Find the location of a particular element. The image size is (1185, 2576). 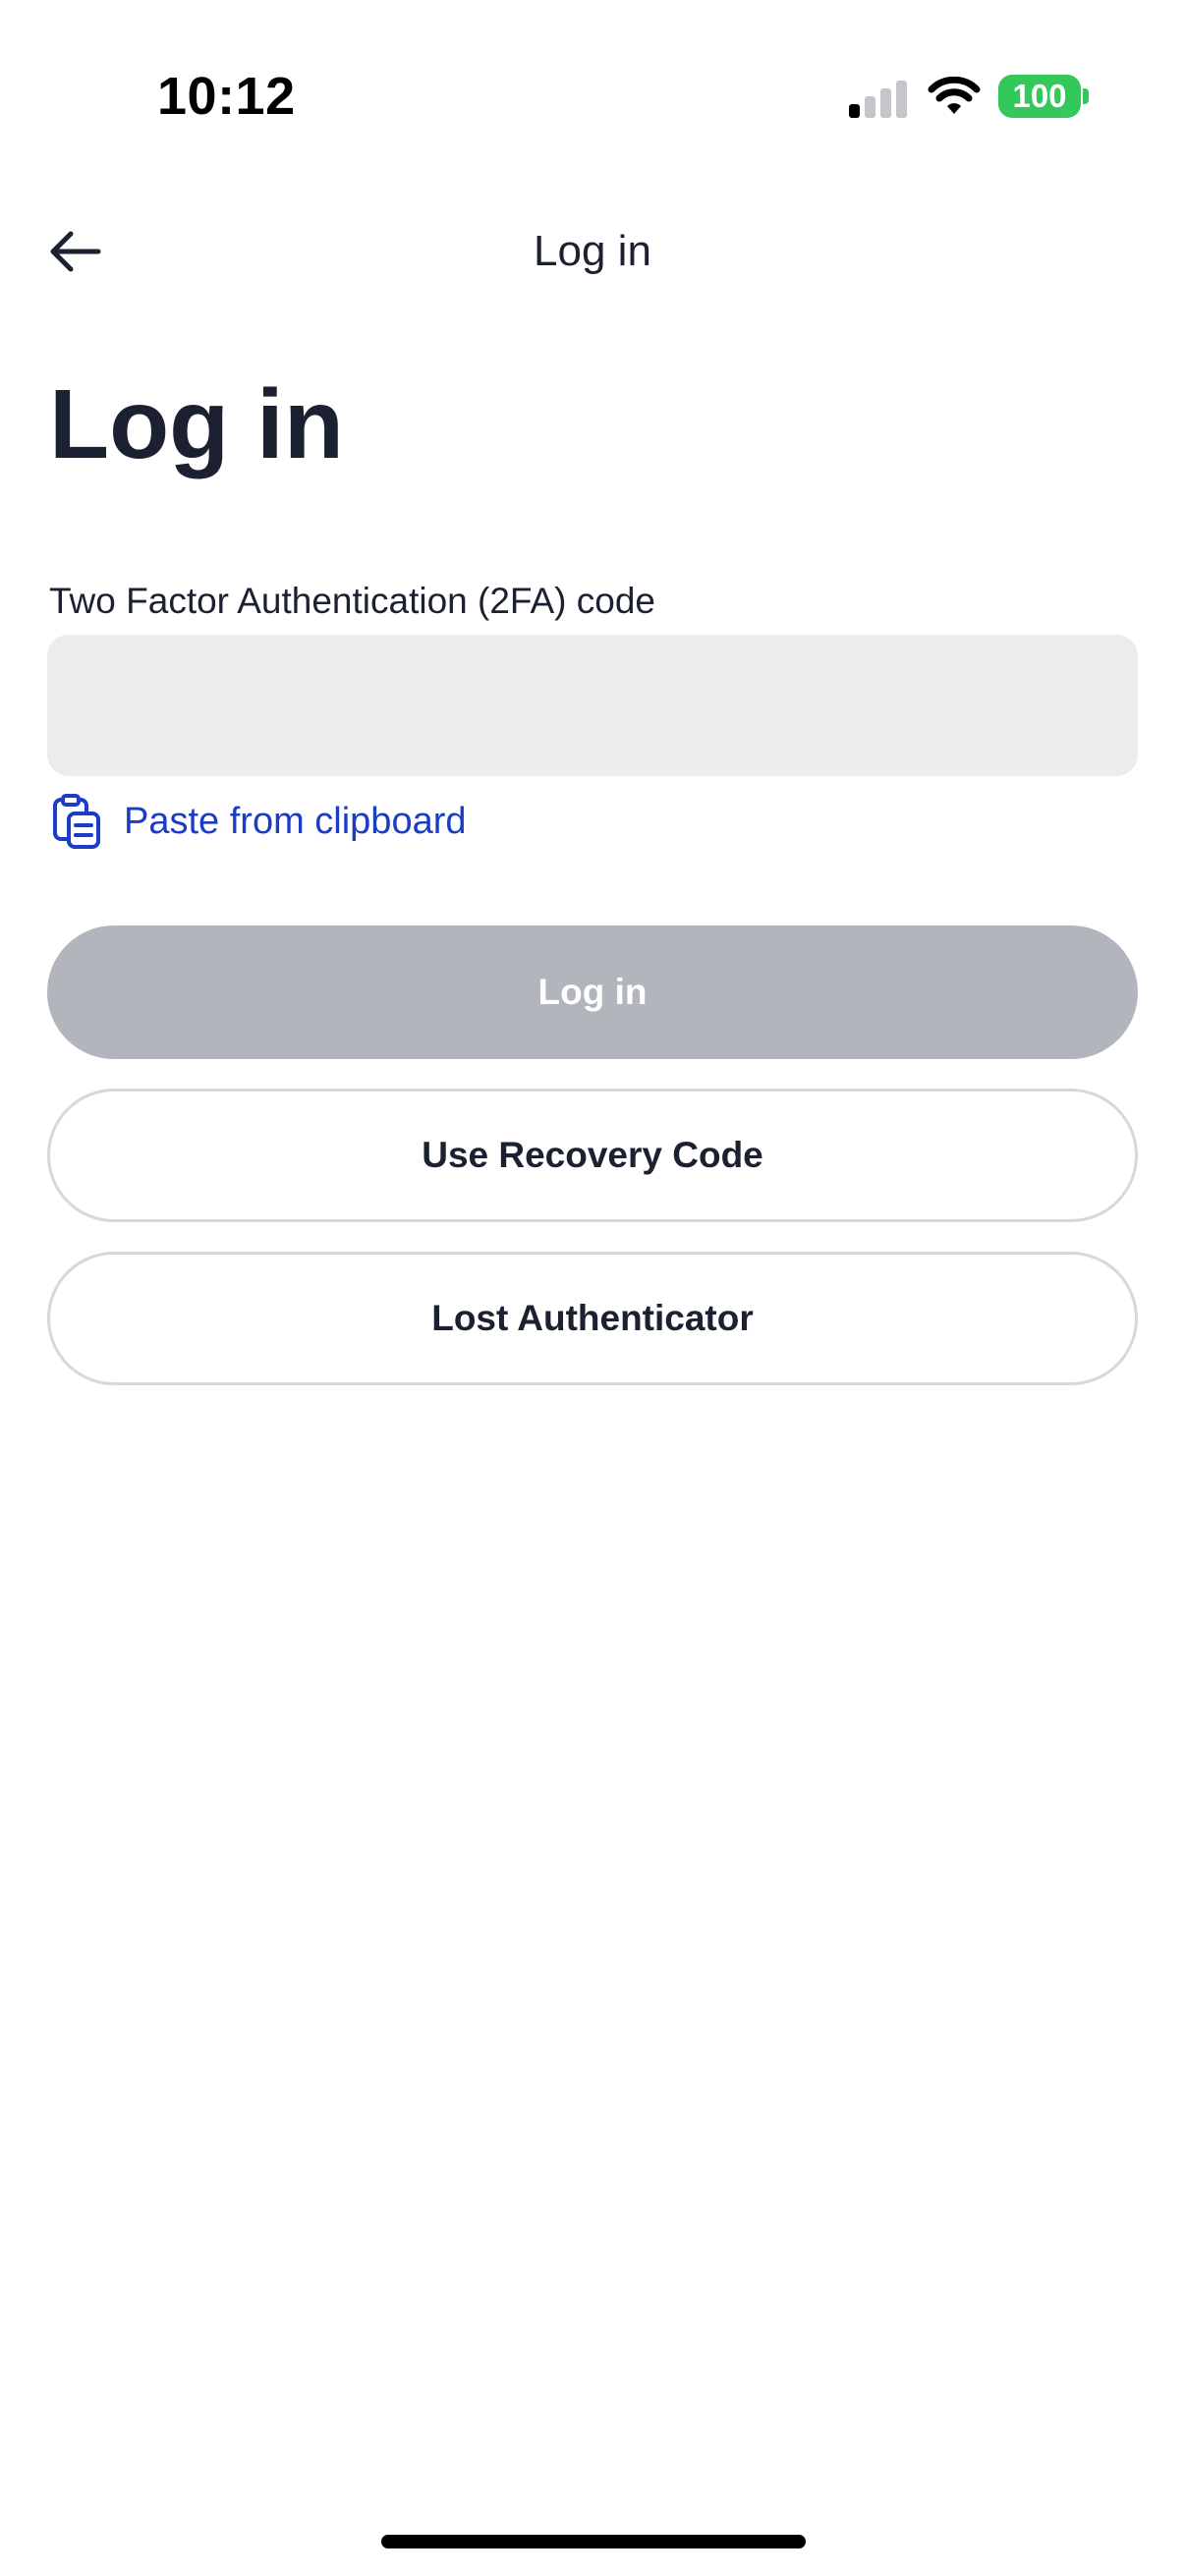

battery-icon: 100 is located at coordinates (1040, 96).